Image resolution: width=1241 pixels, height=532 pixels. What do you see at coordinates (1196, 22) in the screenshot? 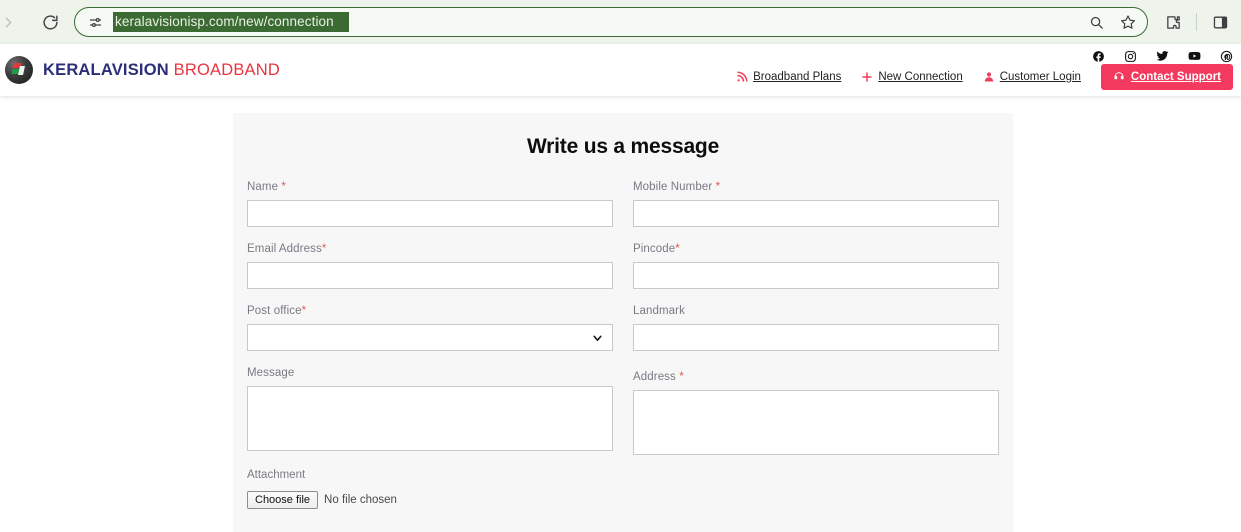
I see `toolbar-divider` at bounding box center [1196, 22].